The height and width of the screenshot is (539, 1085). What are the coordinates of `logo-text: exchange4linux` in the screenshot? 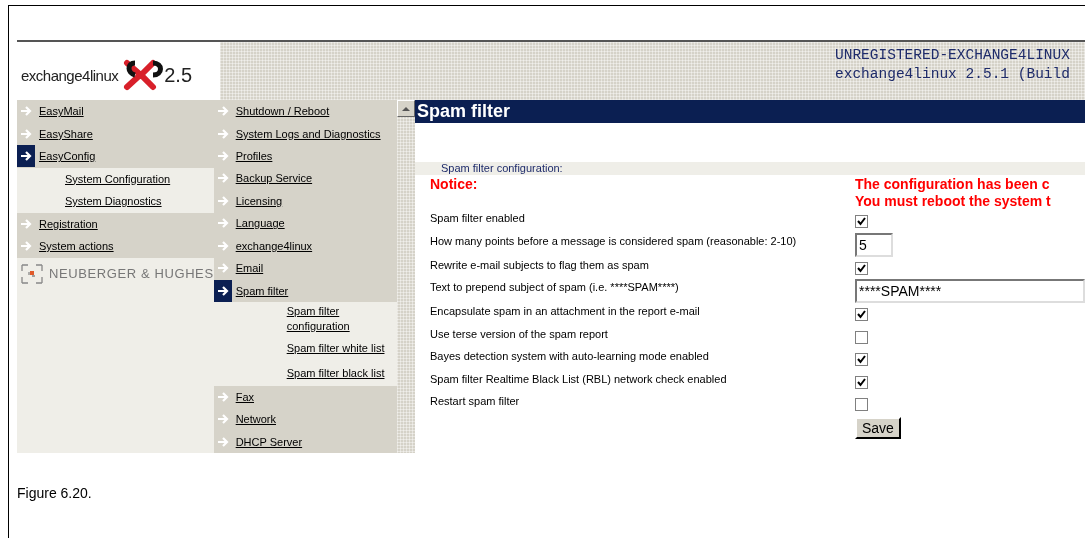 It's located at (70, 75).